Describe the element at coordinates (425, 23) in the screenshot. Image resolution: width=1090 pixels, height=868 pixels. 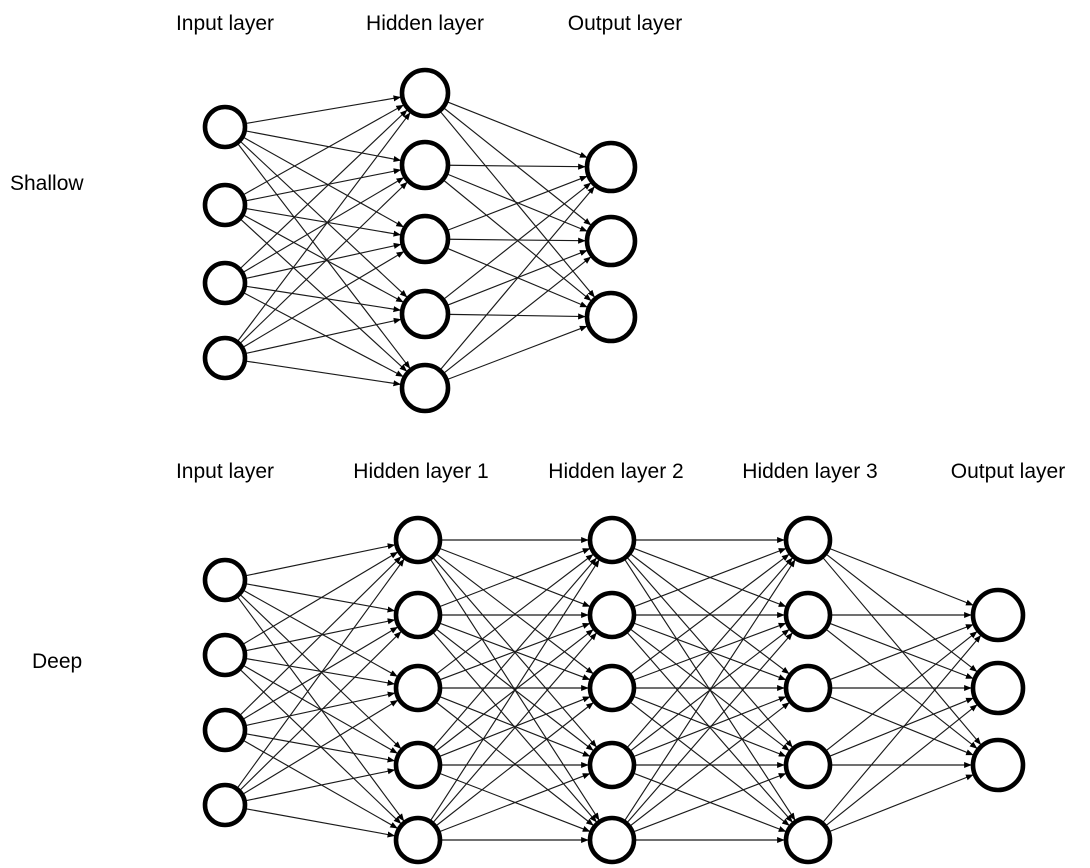
I see `layer-label-shallow-hidden: Hidden layer` at that location.